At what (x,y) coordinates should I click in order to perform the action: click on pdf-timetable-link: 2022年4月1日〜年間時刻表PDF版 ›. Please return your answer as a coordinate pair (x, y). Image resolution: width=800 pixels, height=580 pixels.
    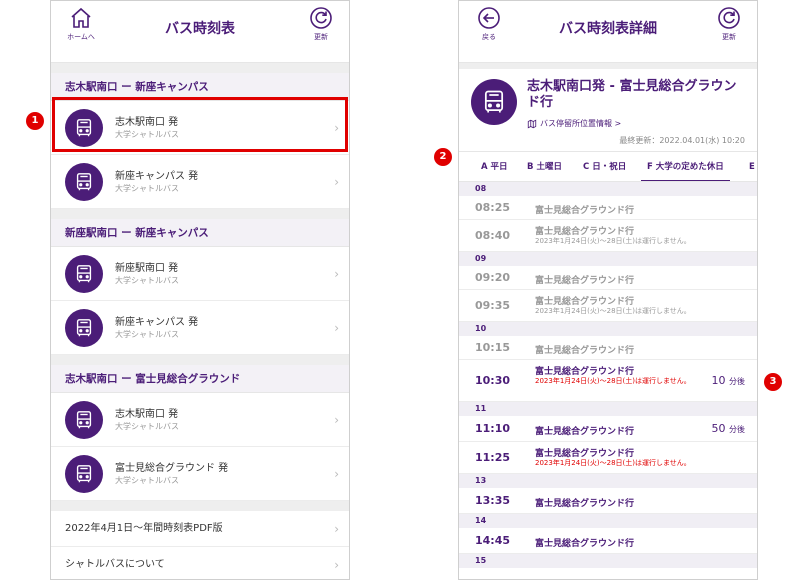
    Looking at the image, I should click on (200, 529).